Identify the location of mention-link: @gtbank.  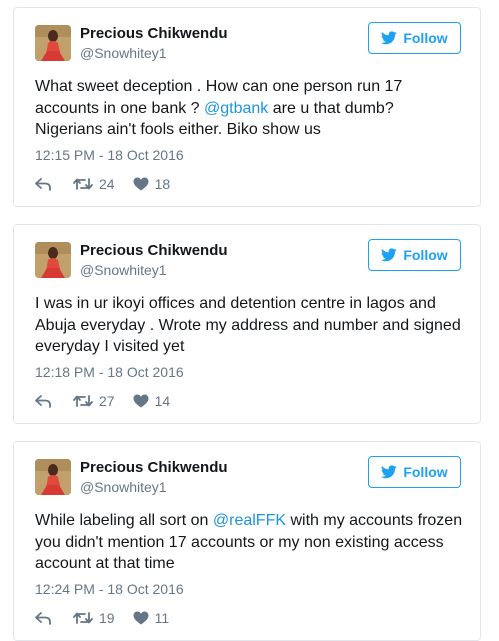
(236, 108).